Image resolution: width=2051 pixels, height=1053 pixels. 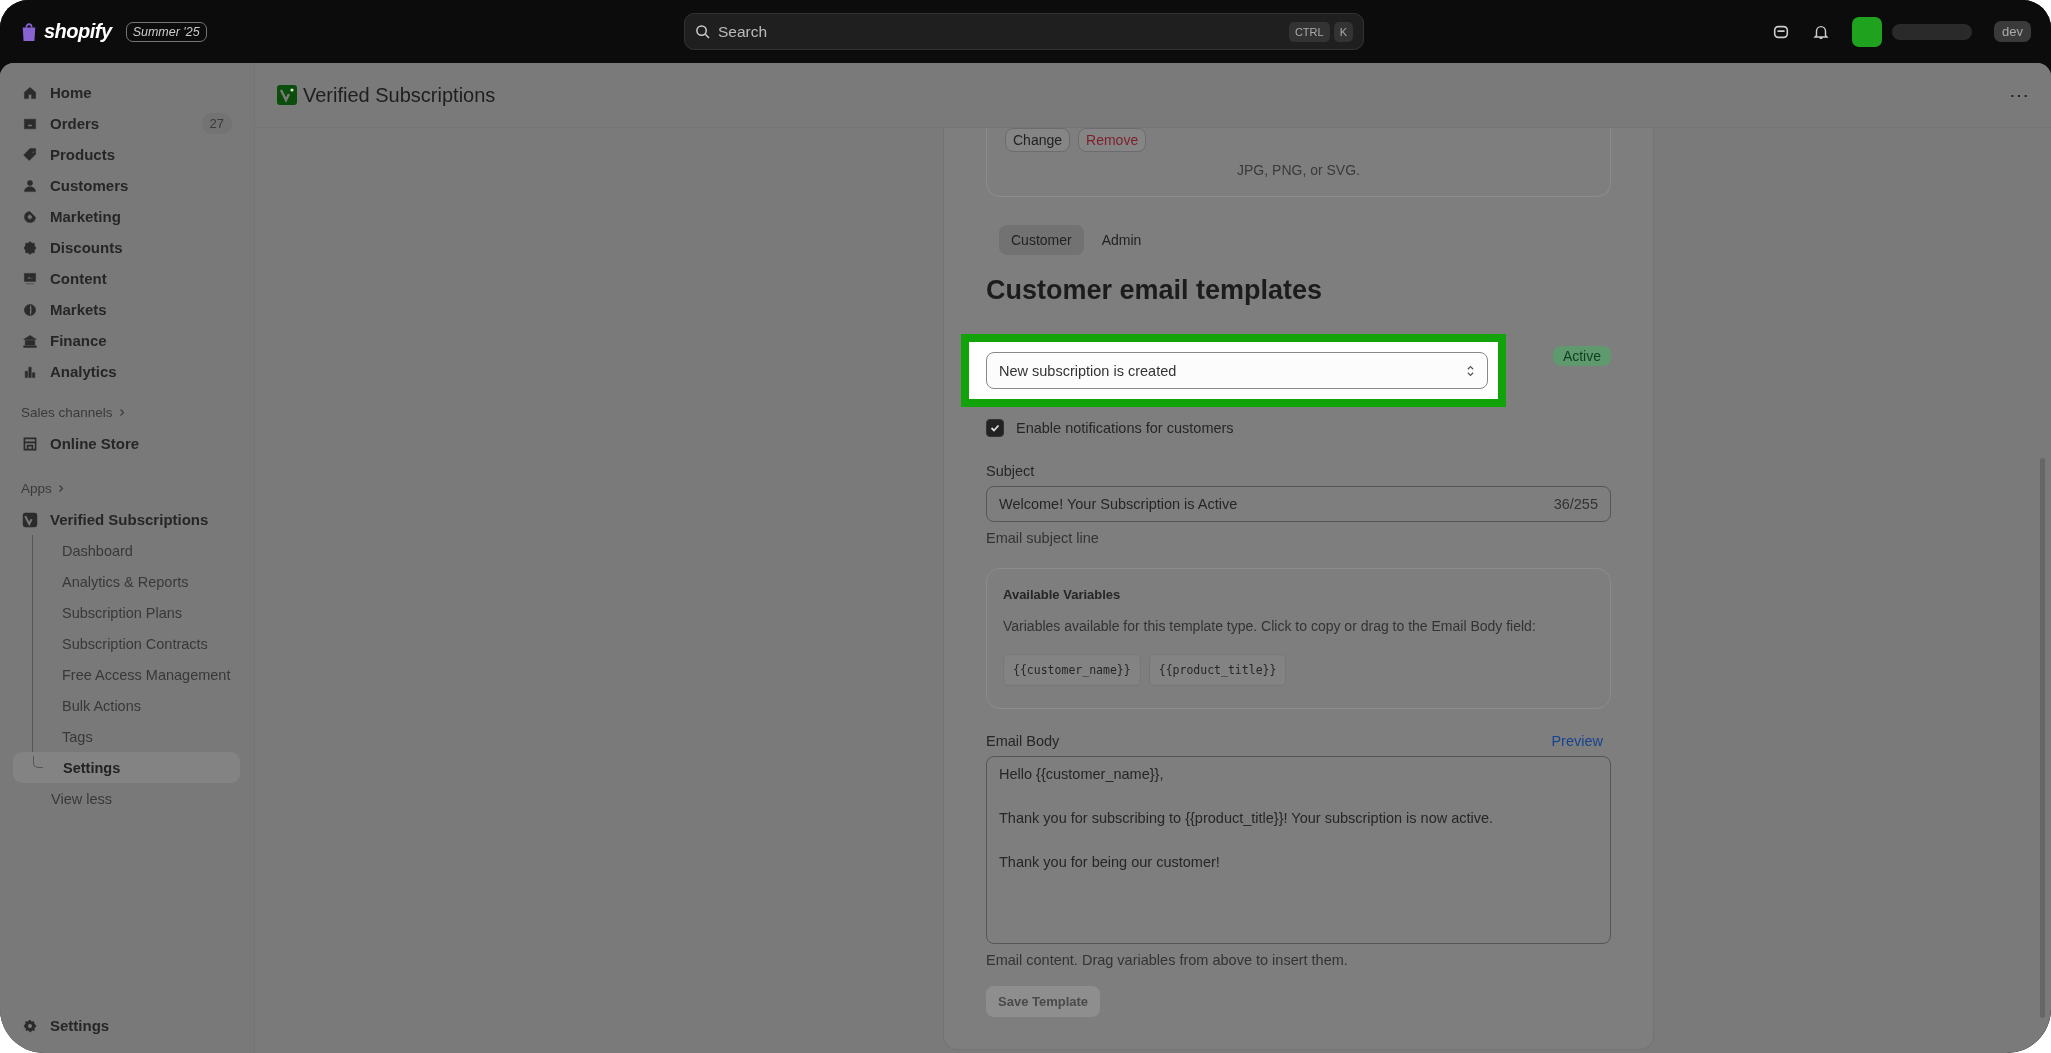 I want to click on shopping-bag-icon, so click(x=29, y=31).